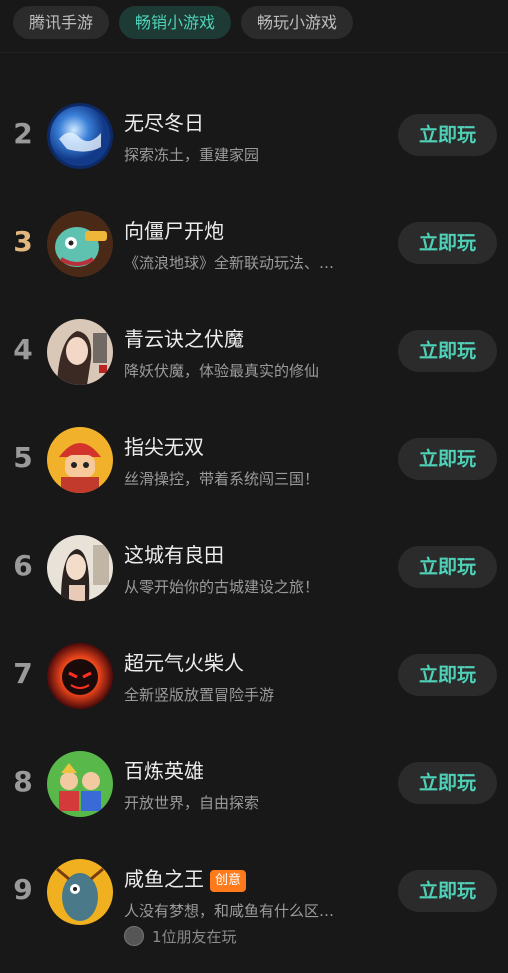  I want to click on game-title: 超元气火柴人, so click(184, 663).